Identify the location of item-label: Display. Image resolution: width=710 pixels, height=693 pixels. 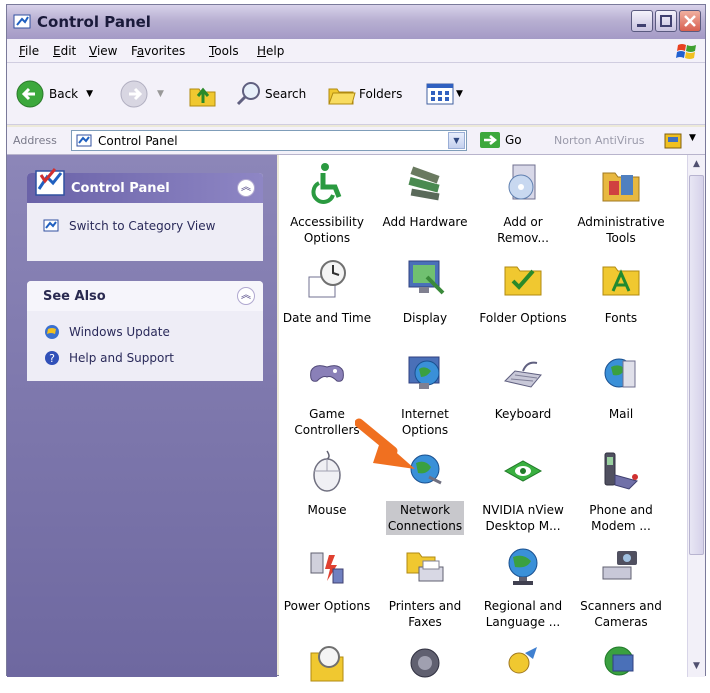
(425, 318).